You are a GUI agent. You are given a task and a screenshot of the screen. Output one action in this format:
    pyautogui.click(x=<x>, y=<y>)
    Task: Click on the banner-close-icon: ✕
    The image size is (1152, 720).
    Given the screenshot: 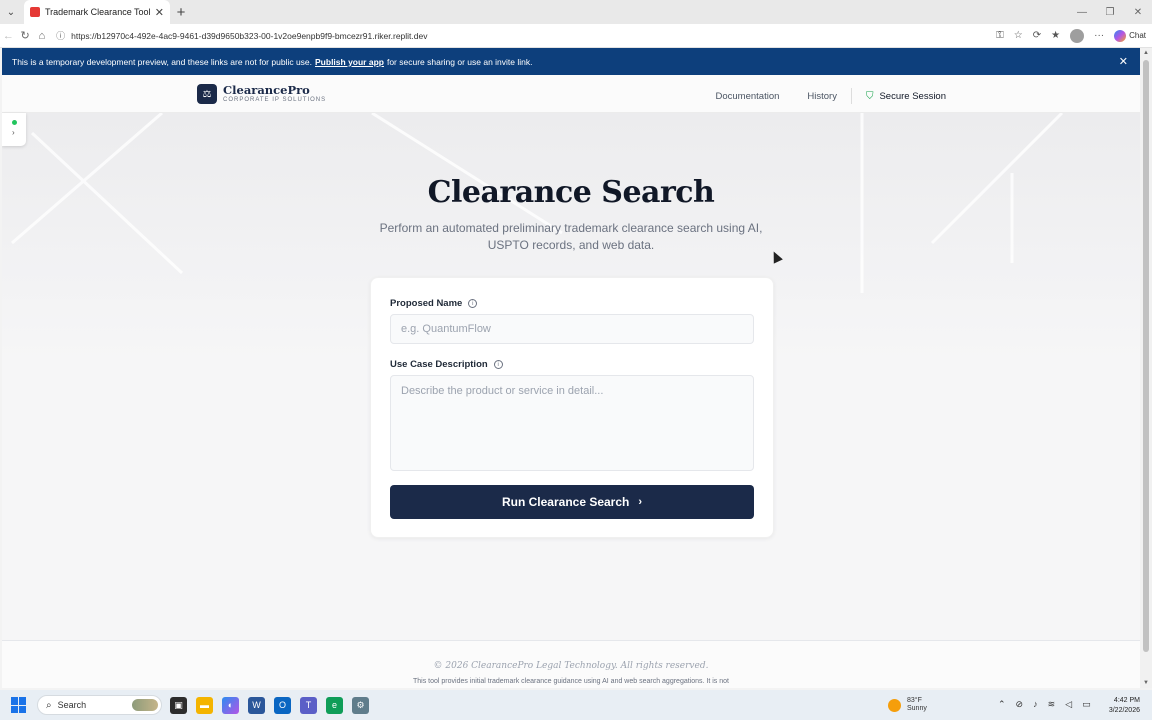 What is the action you would take?
    pyautogui.click(x=1123, y=61)
    